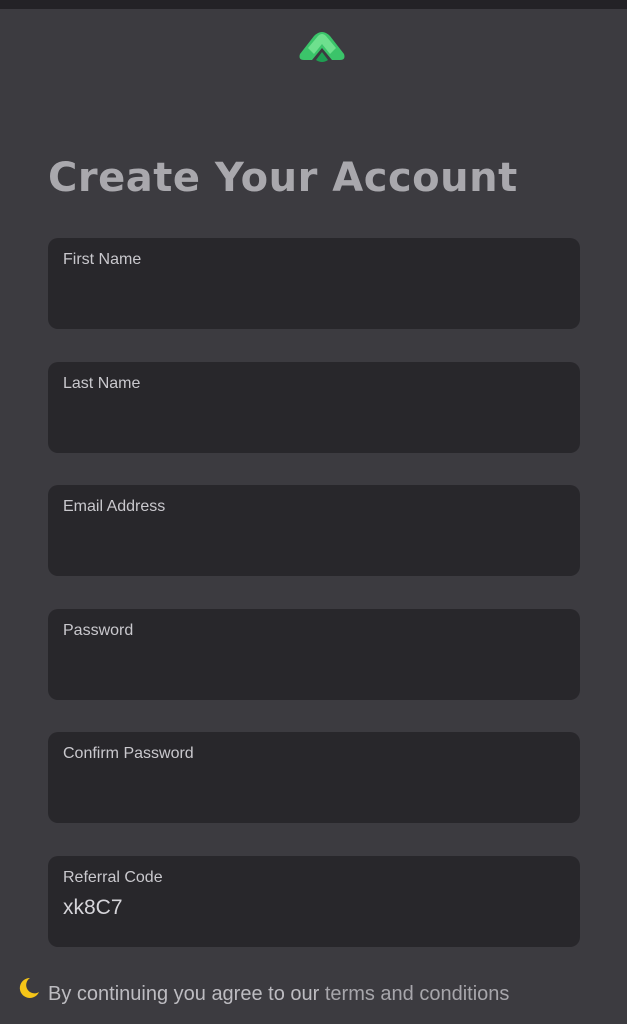  Describe the element at coordinates (28, 988) in the screenshot. I see `moon-icon` at that location.